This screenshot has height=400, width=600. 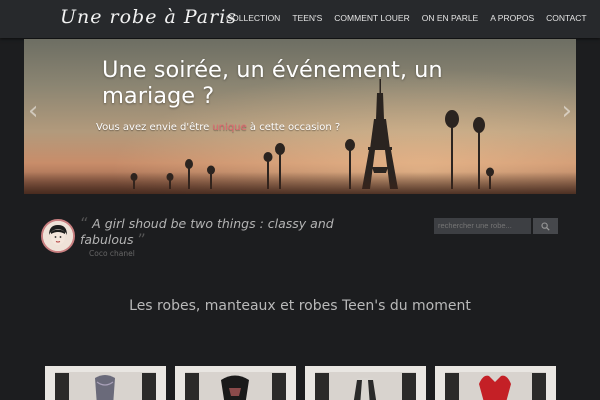 I want to click on quote-close-icon: ”, so click(x=141, y=239).